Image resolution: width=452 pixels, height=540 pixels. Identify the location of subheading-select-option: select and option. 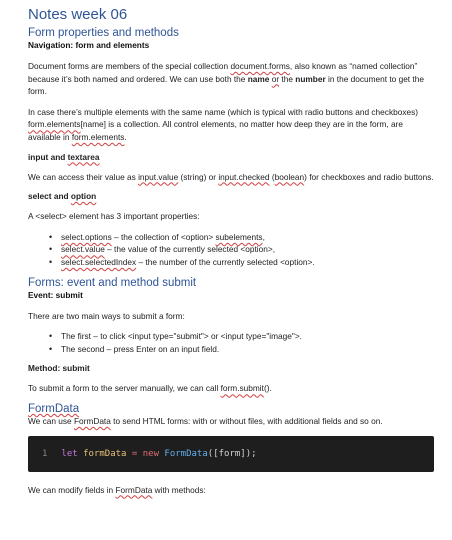
(231, 196).